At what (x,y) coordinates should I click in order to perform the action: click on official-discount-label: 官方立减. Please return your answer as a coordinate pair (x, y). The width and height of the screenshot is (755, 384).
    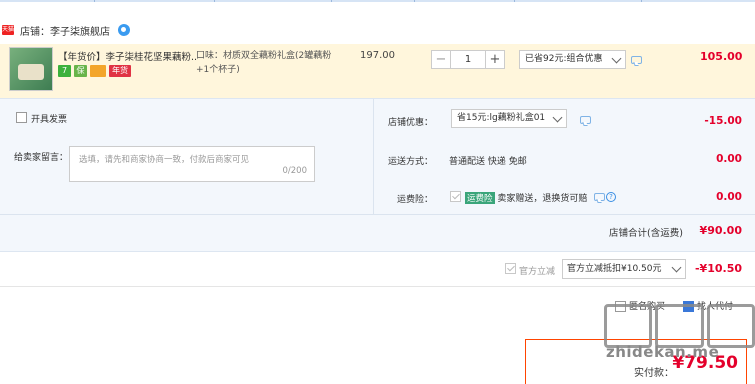
    Looking at the image, I should click on (537, 272).